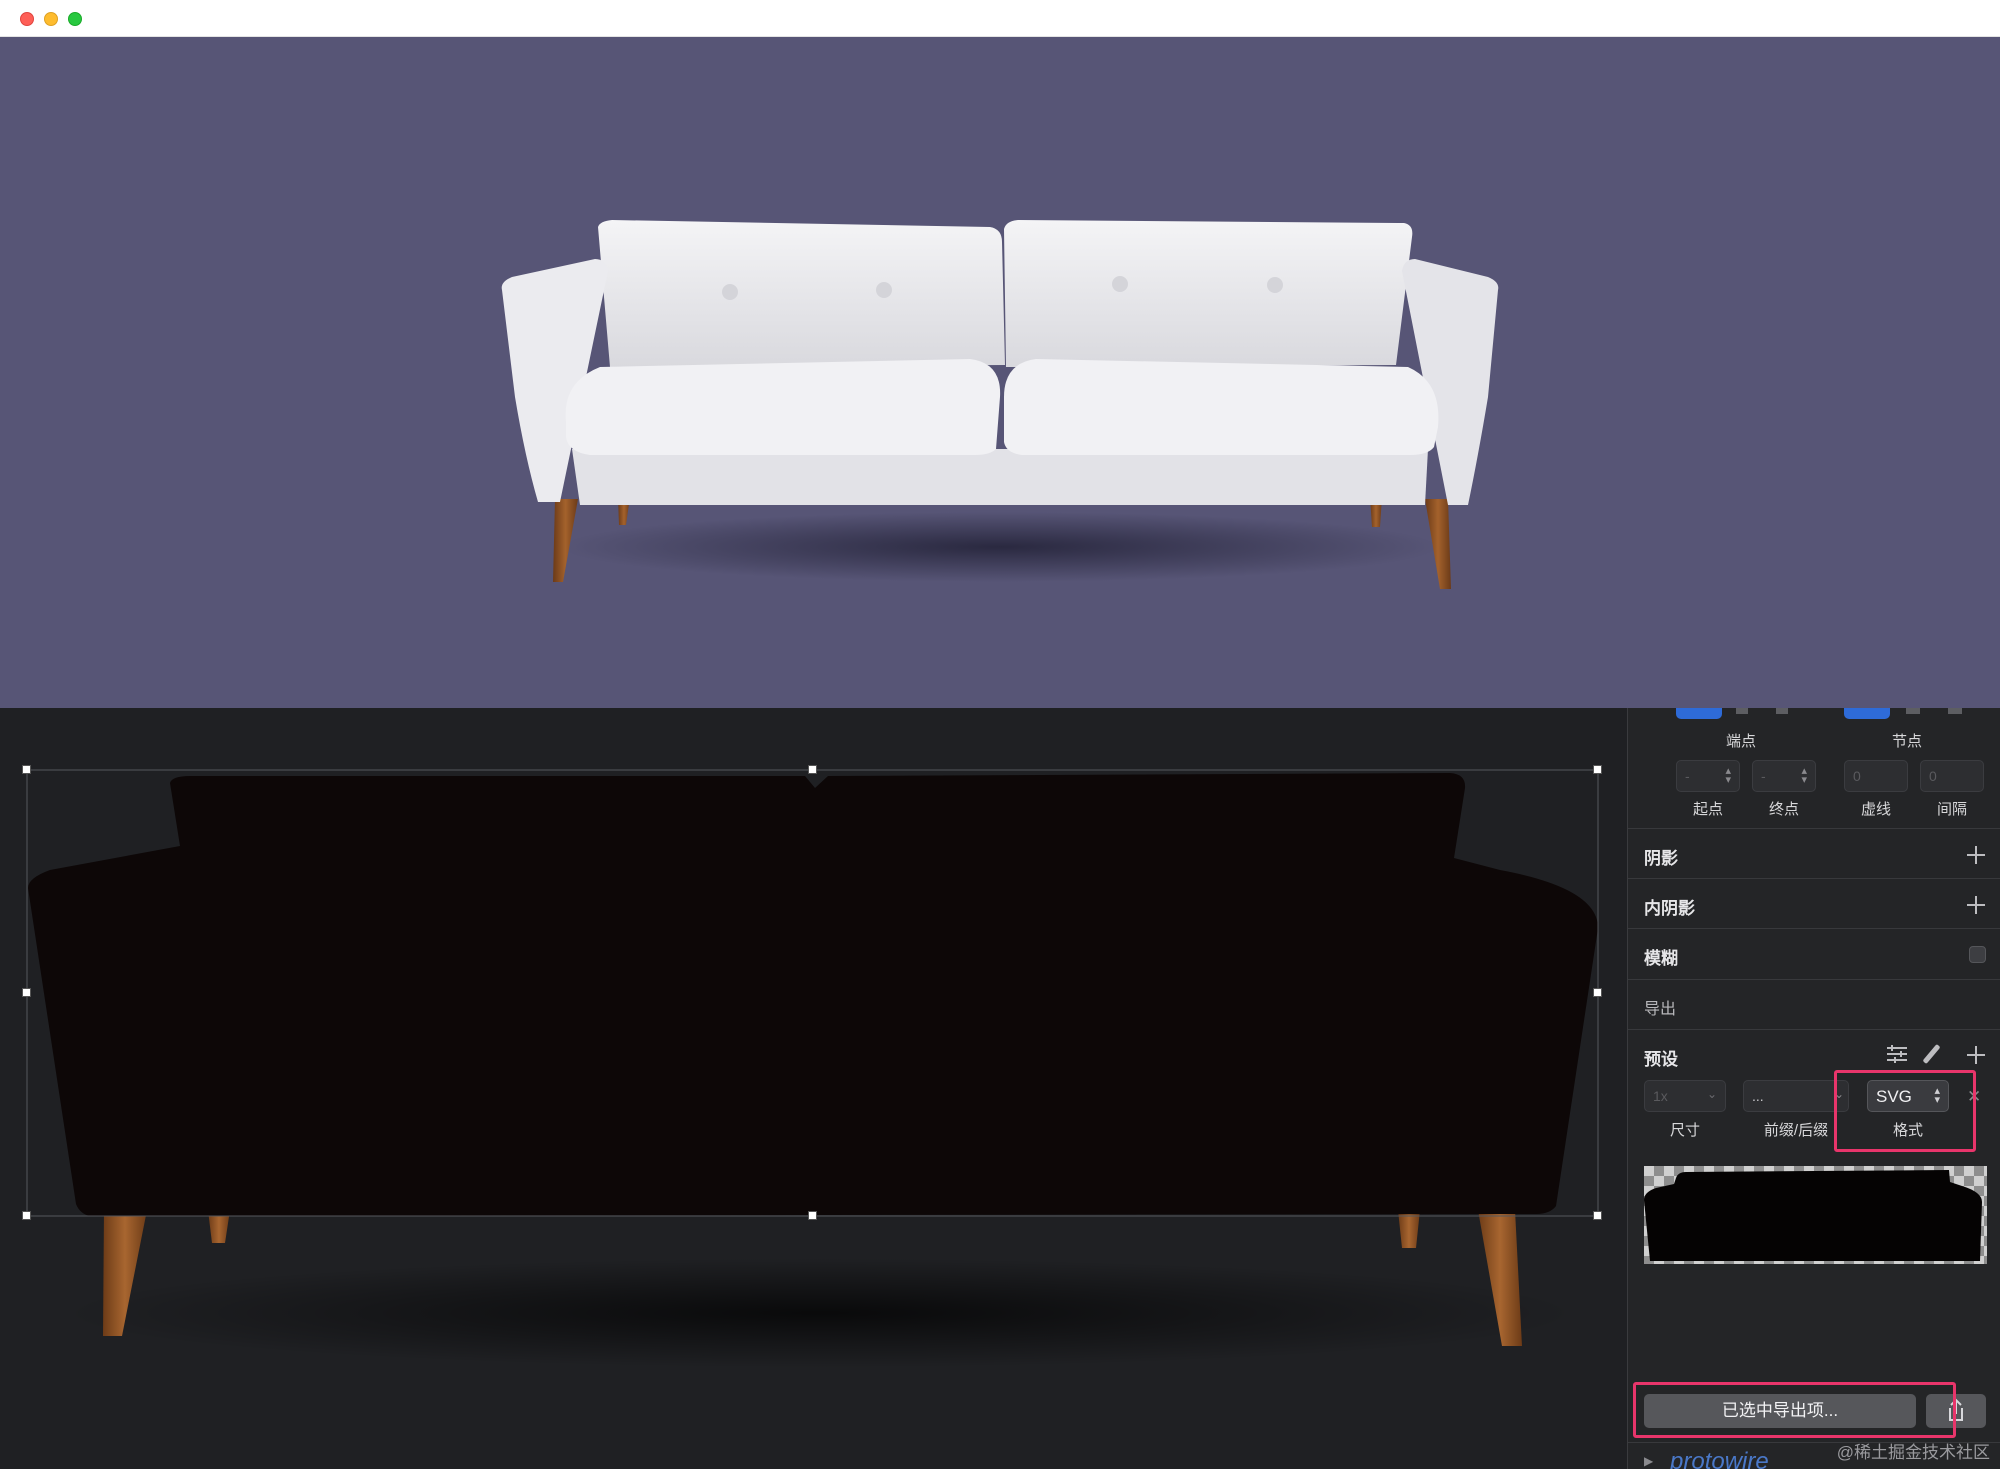 Image resolution: width=2000 pixels, height=1469 pixels. Describe the element at coordinates (1597, 769) in the screenshot. I see `resize-handle-top-right` at that location.